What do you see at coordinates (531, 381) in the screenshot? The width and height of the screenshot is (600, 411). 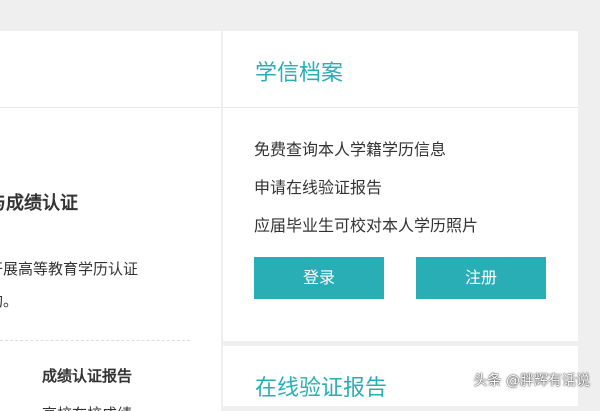 I see `watermark: 头条 @胖辉有话说` at bounding box center [531, 381].